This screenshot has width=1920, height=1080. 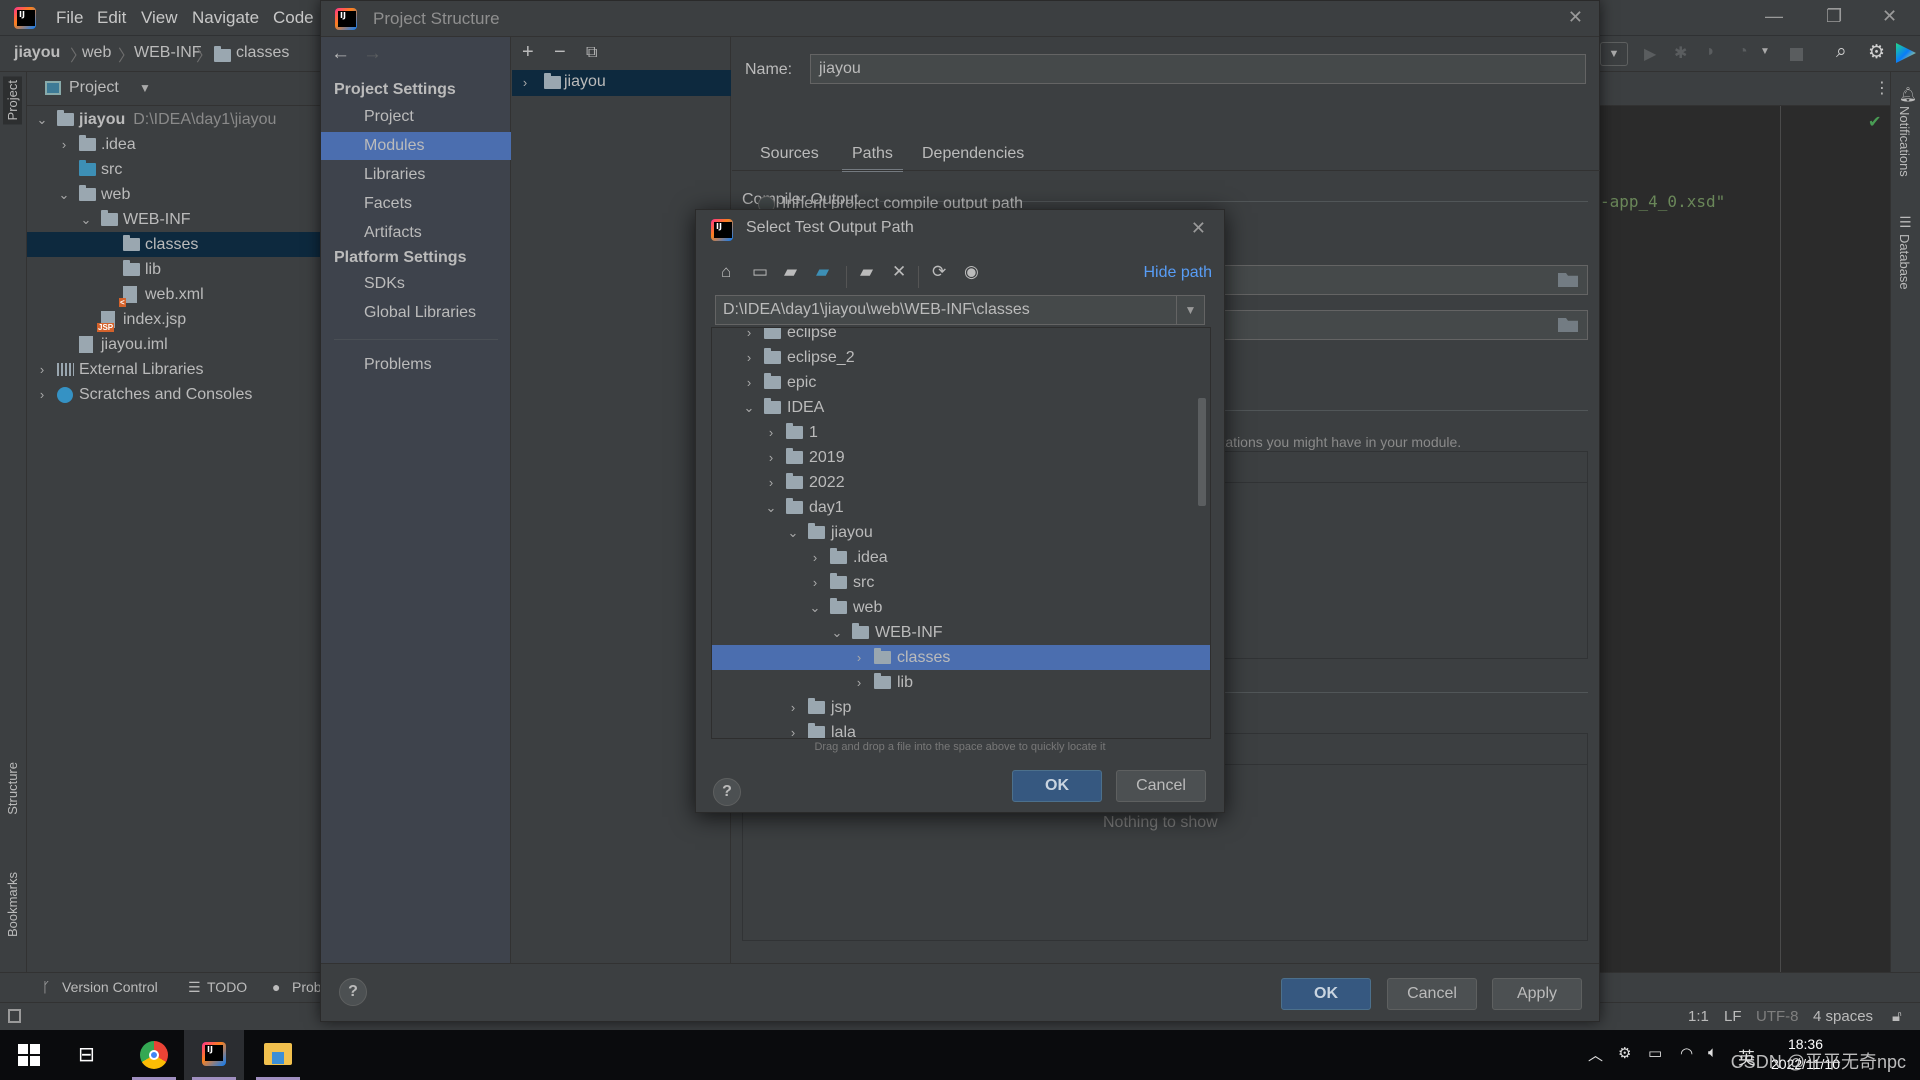 I want to click on file-tree-item: › src, so click(x=961, y=582).